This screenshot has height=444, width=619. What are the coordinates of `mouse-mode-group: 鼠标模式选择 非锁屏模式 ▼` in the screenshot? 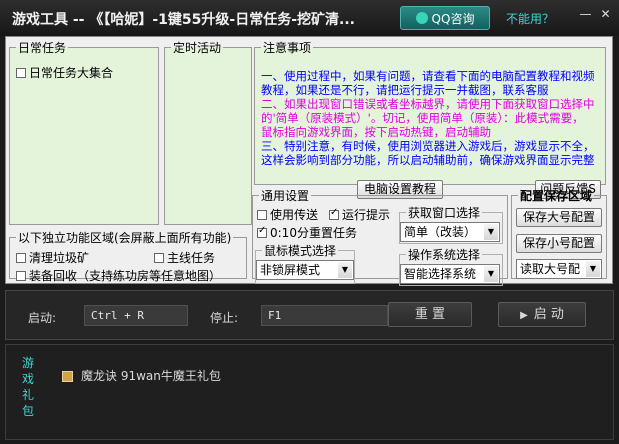 It's located at (305, 263).